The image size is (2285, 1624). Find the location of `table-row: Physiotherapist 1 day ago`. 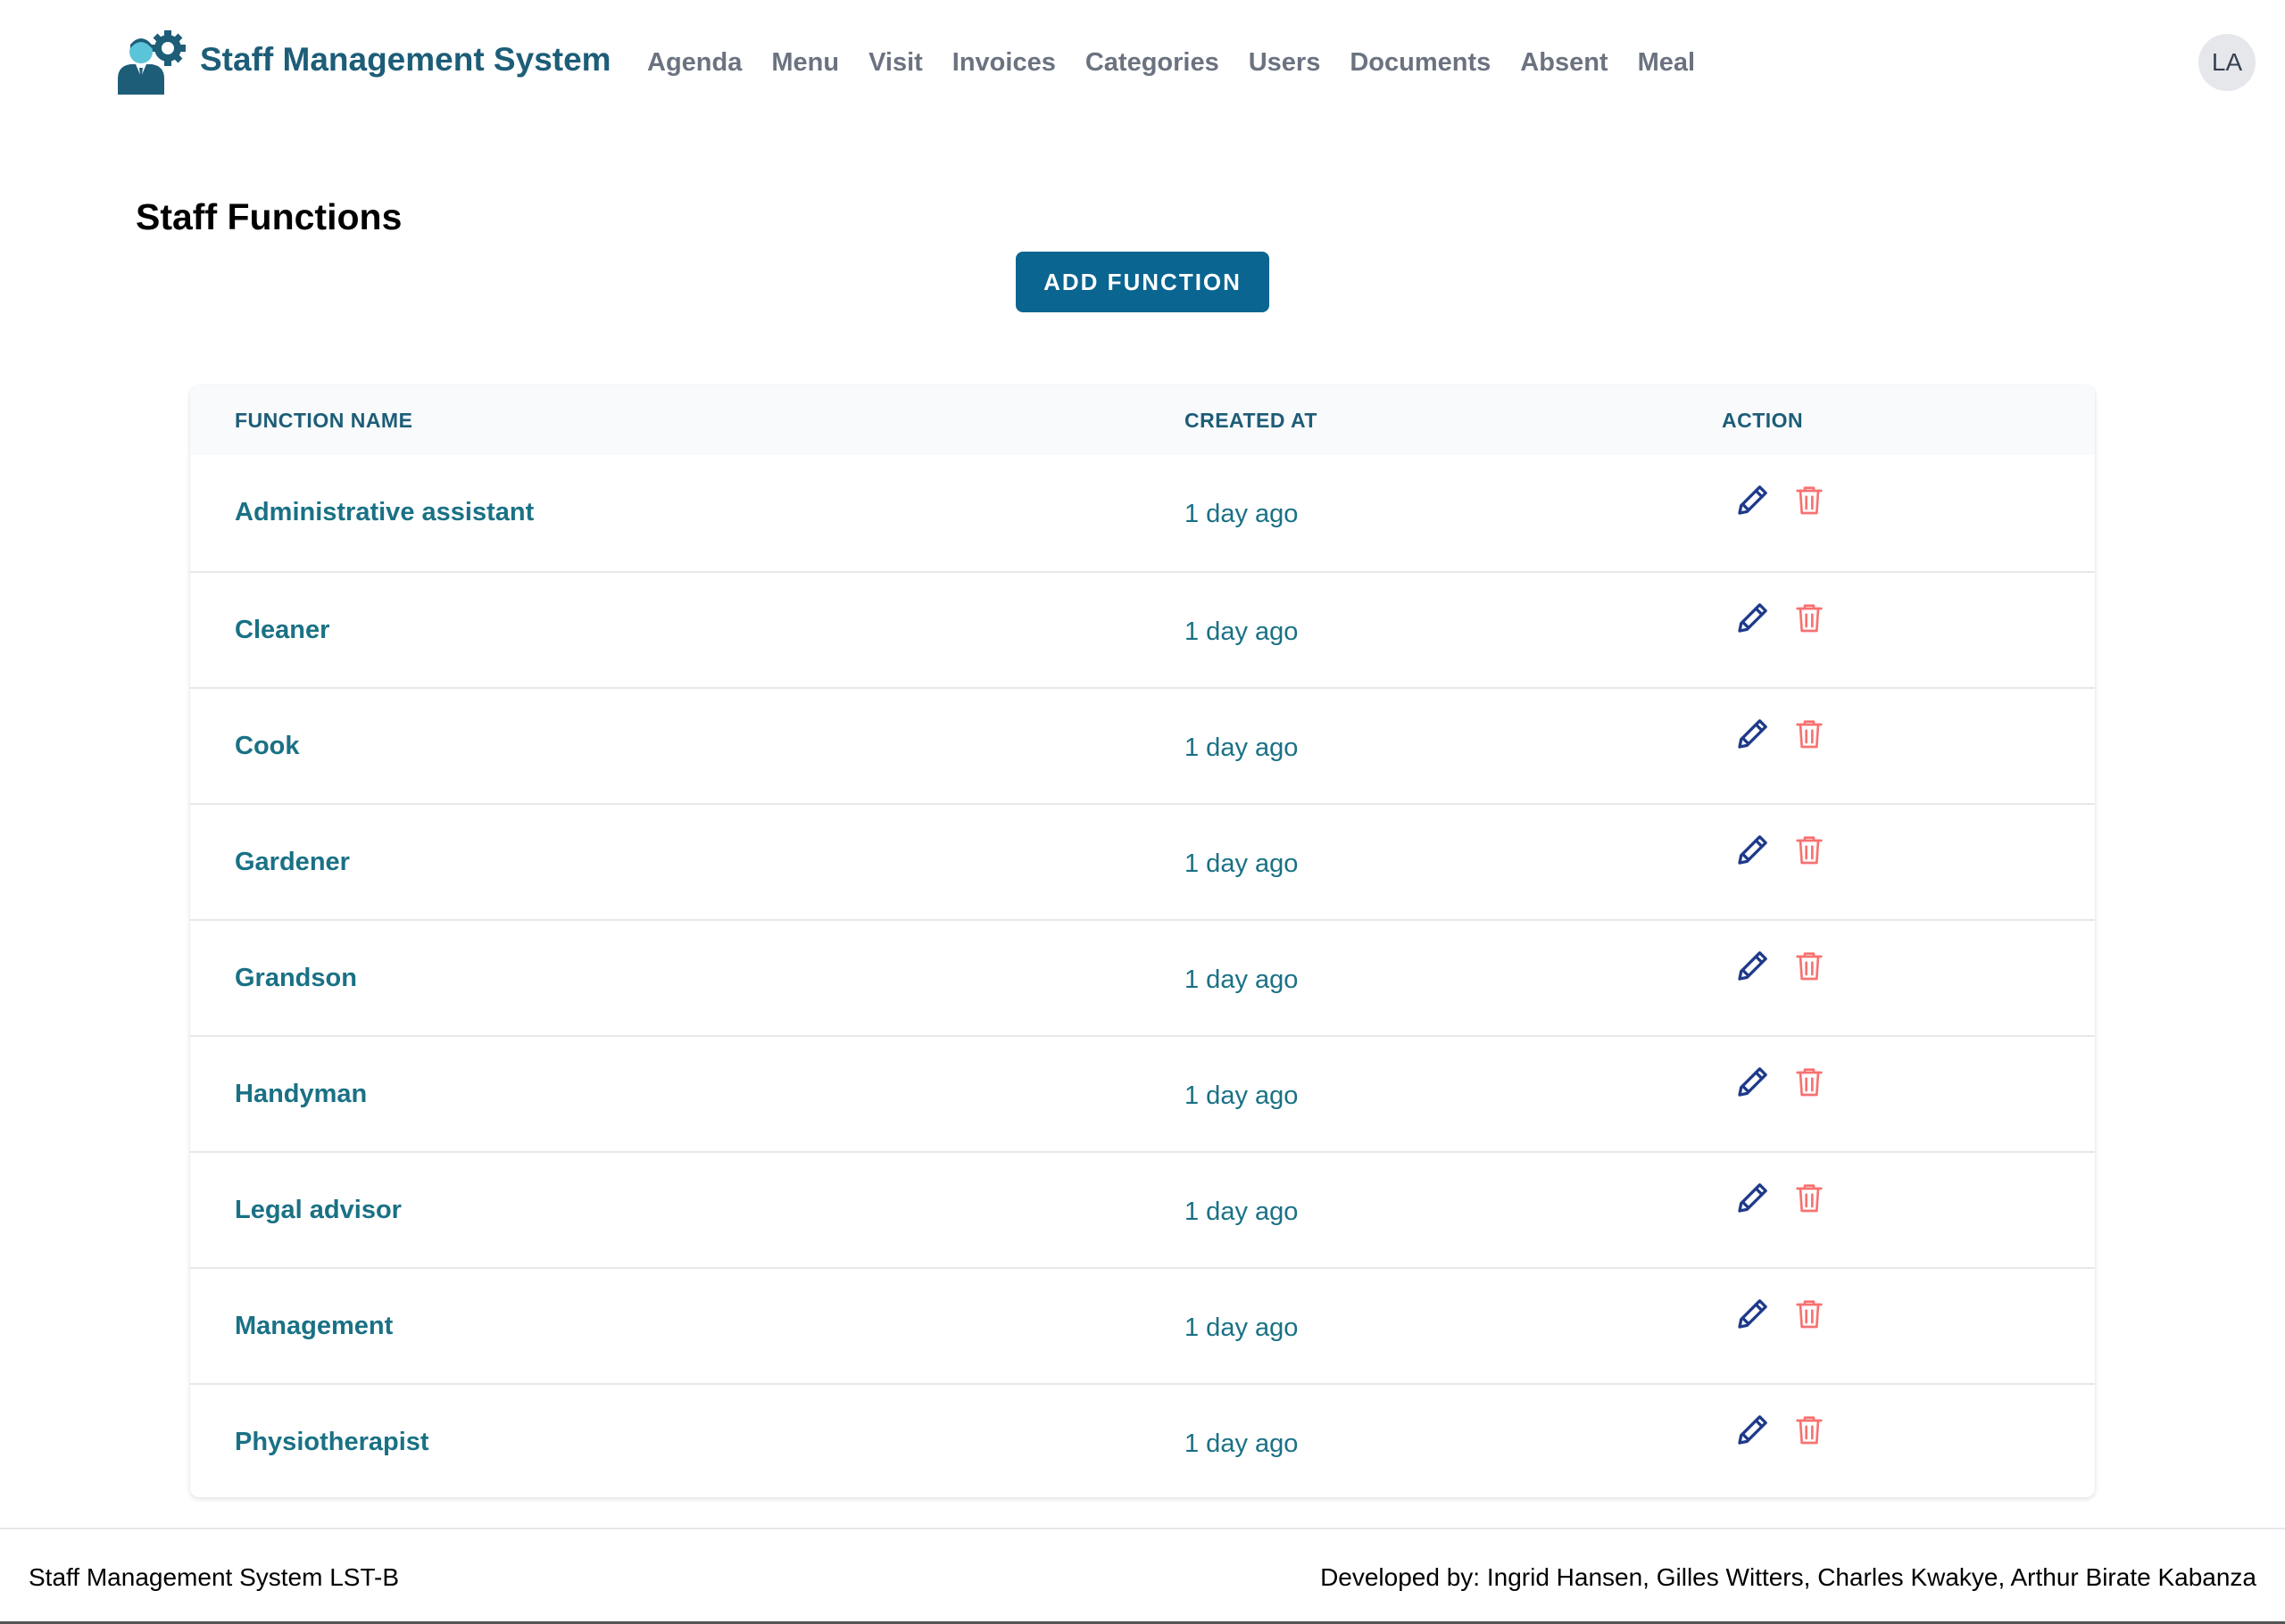

table-row: Physiotherapist 1 day ago is located at coordinates (1142, 1440).